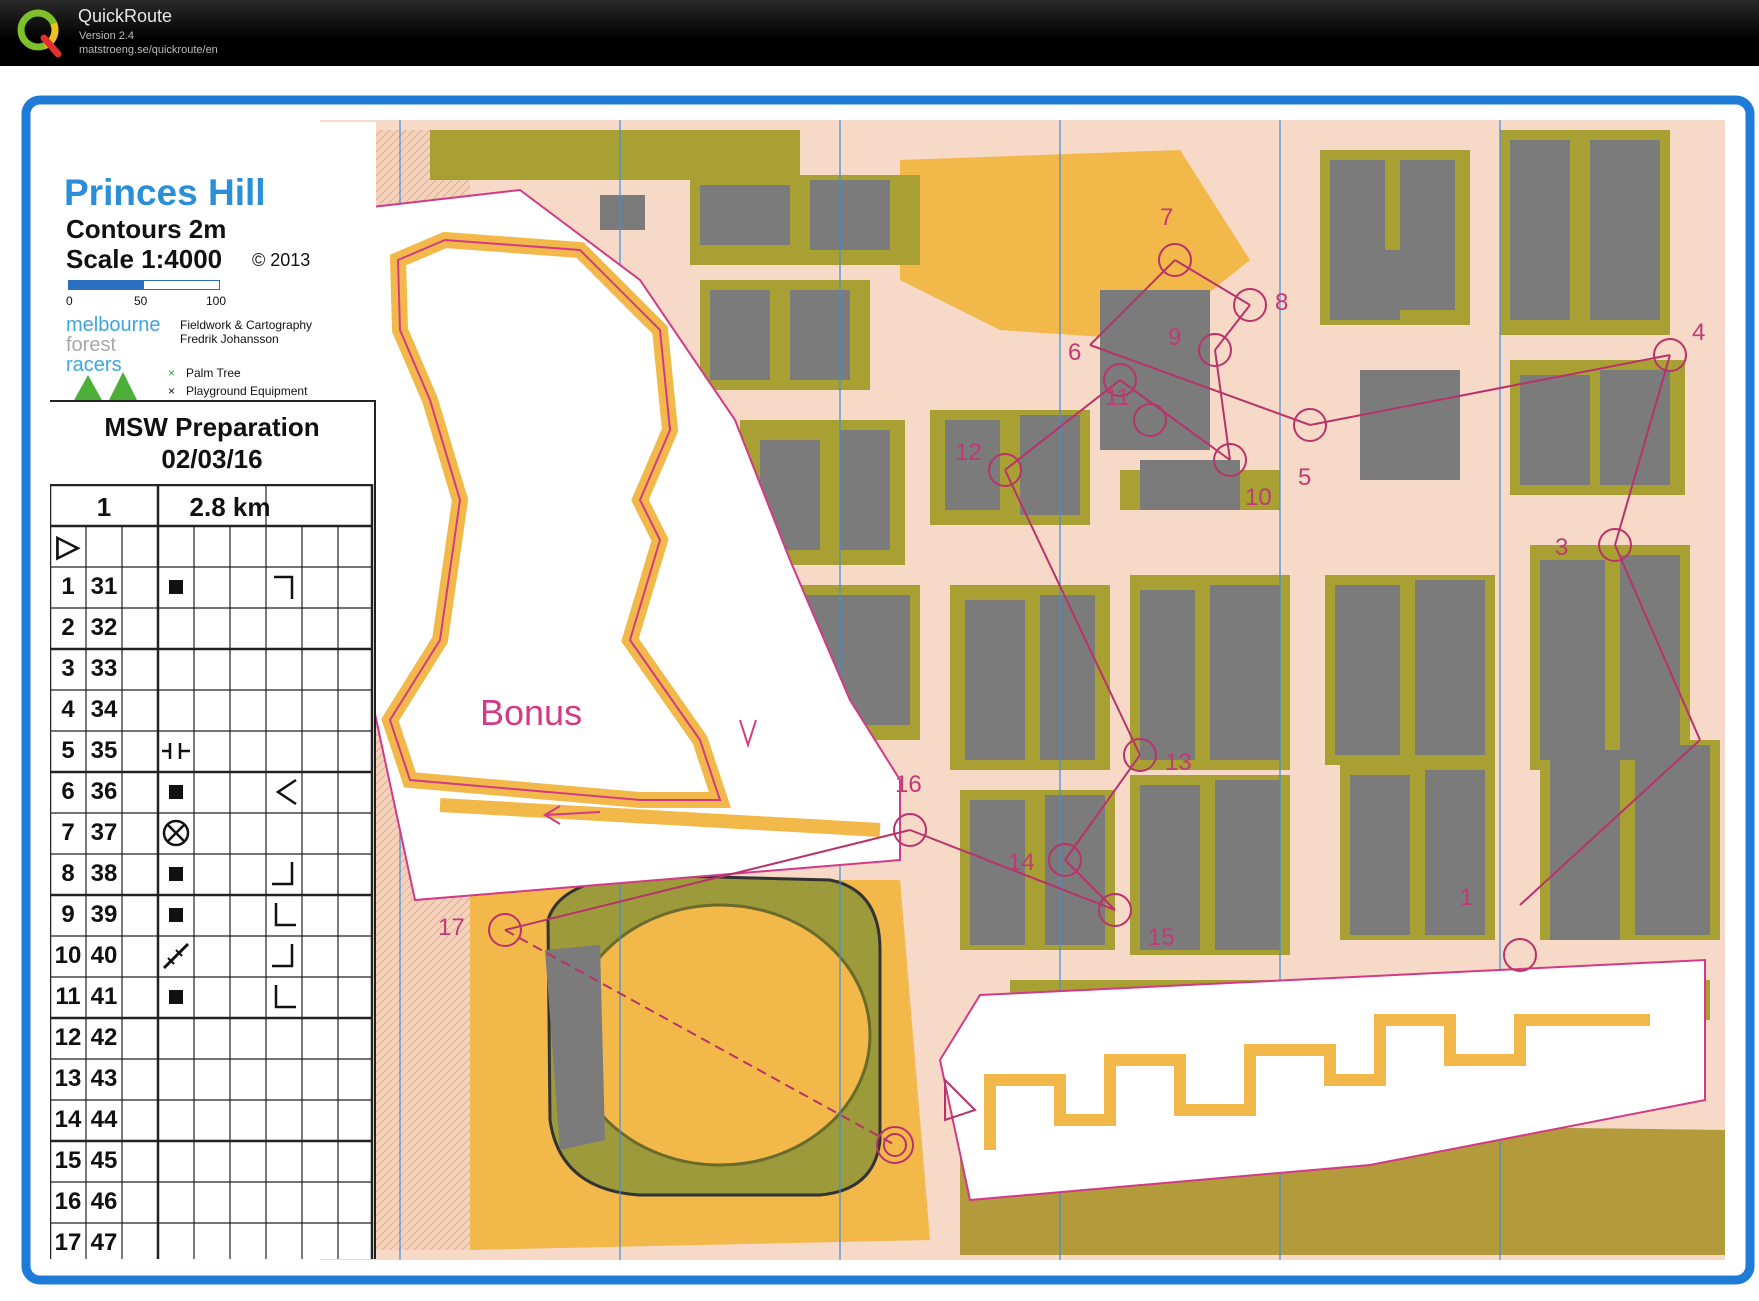 This screenshot has height=1301, width=1759. I want to click on map-title: Princes Hill, so click(165, 193).